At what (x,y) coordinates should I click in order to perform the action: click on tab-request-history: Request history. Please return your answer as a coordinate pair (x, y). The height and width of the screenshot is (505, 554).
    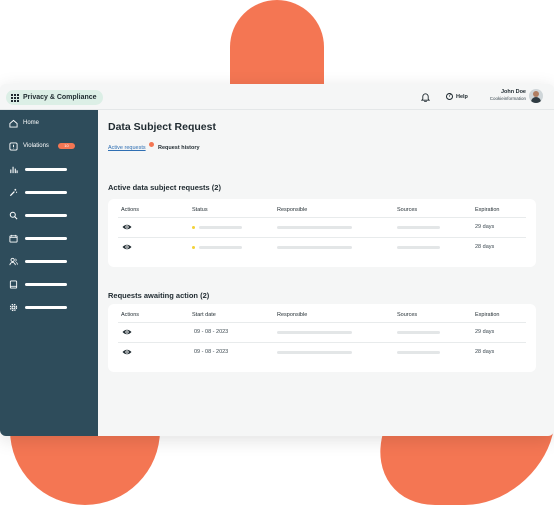
    Looking at the image, I should click on (179, 148).